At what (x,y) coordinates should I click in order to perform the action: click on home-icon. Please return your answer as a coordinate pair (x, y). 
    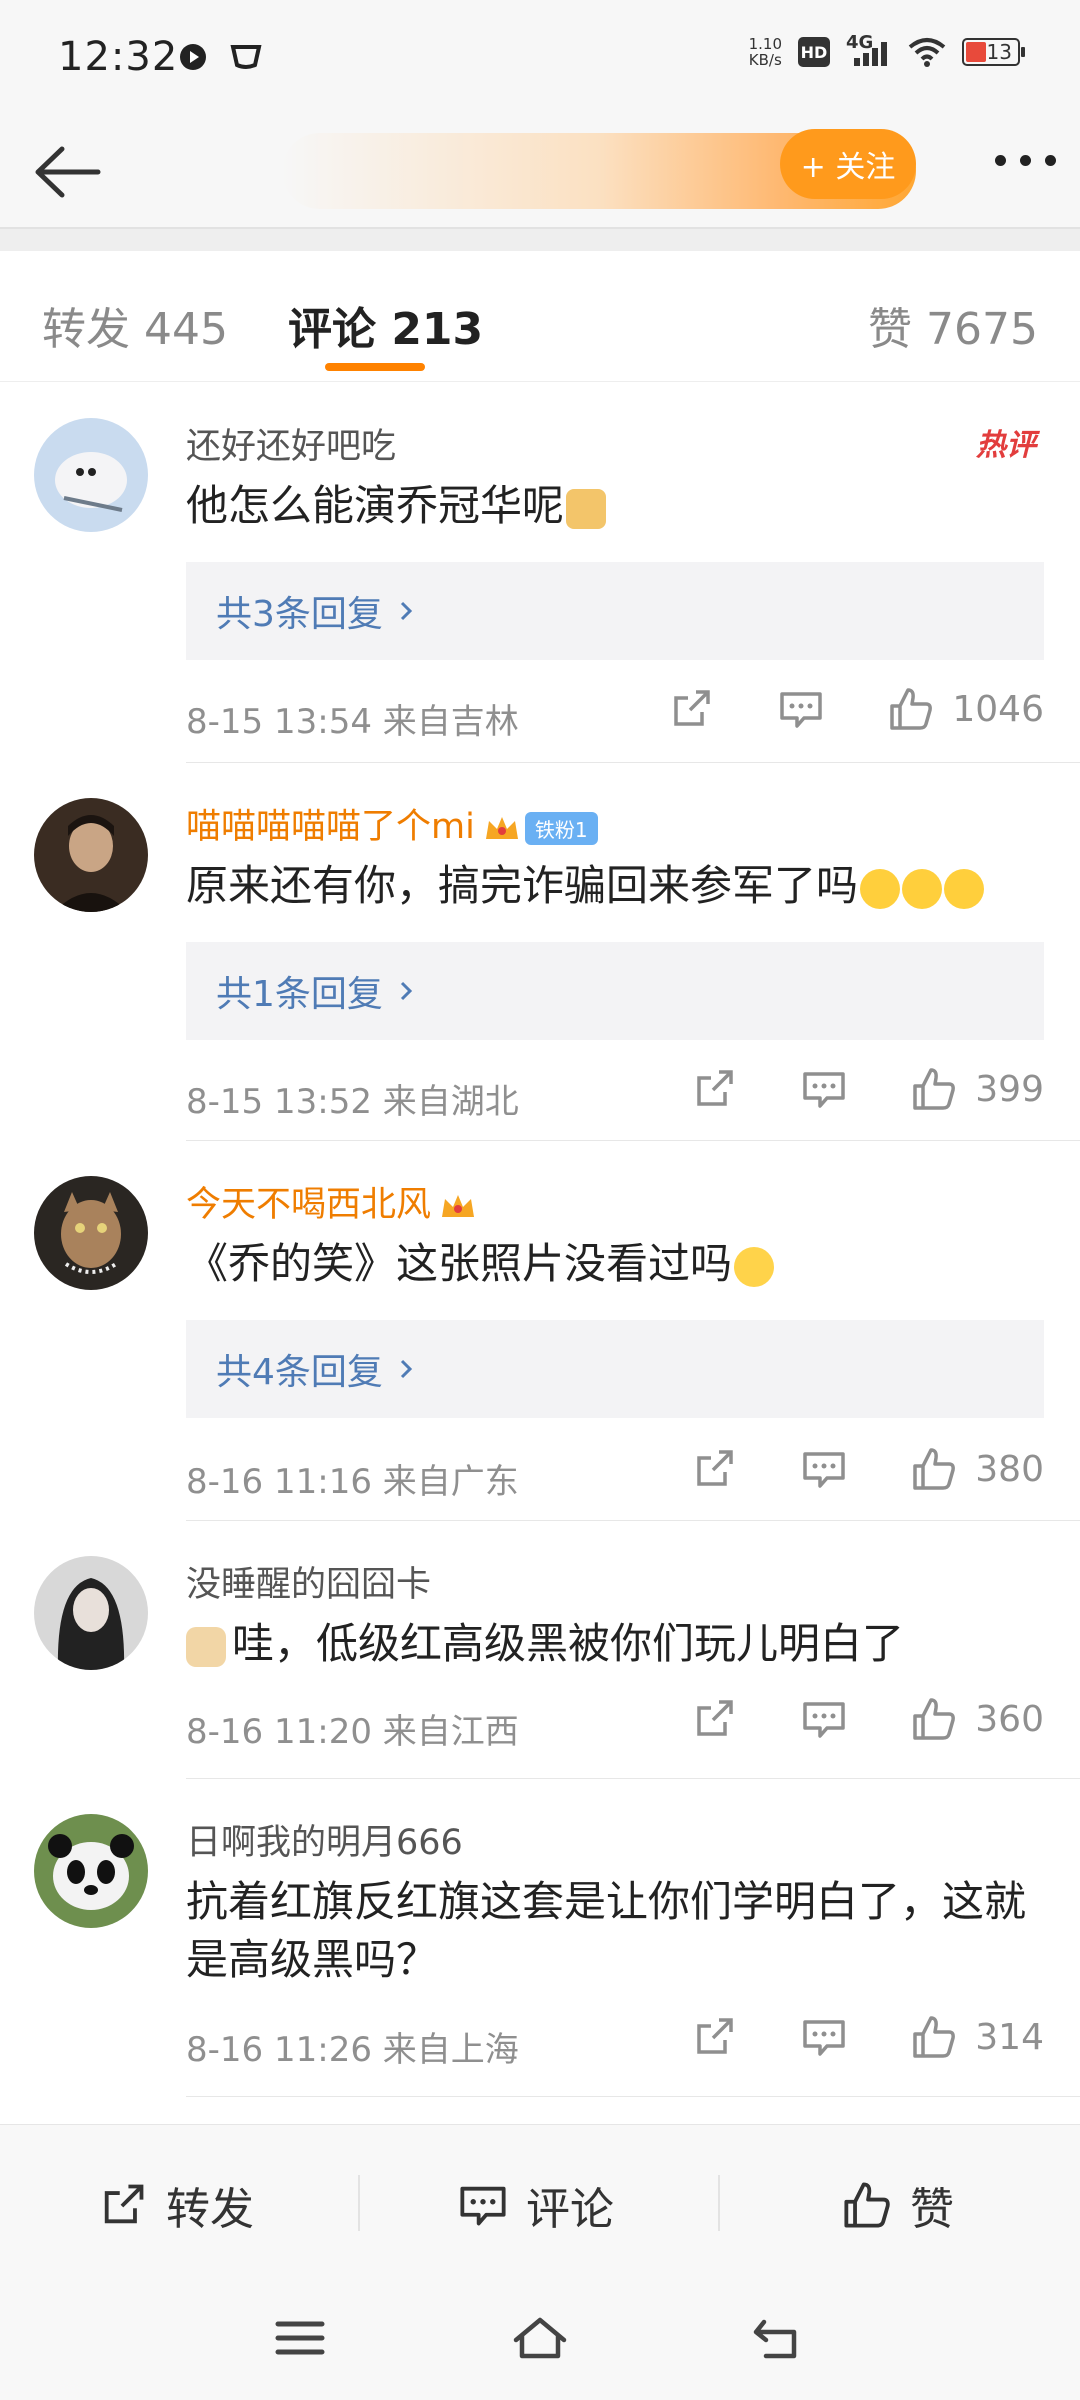
    Looking at the image, I should click on (540, 2338).